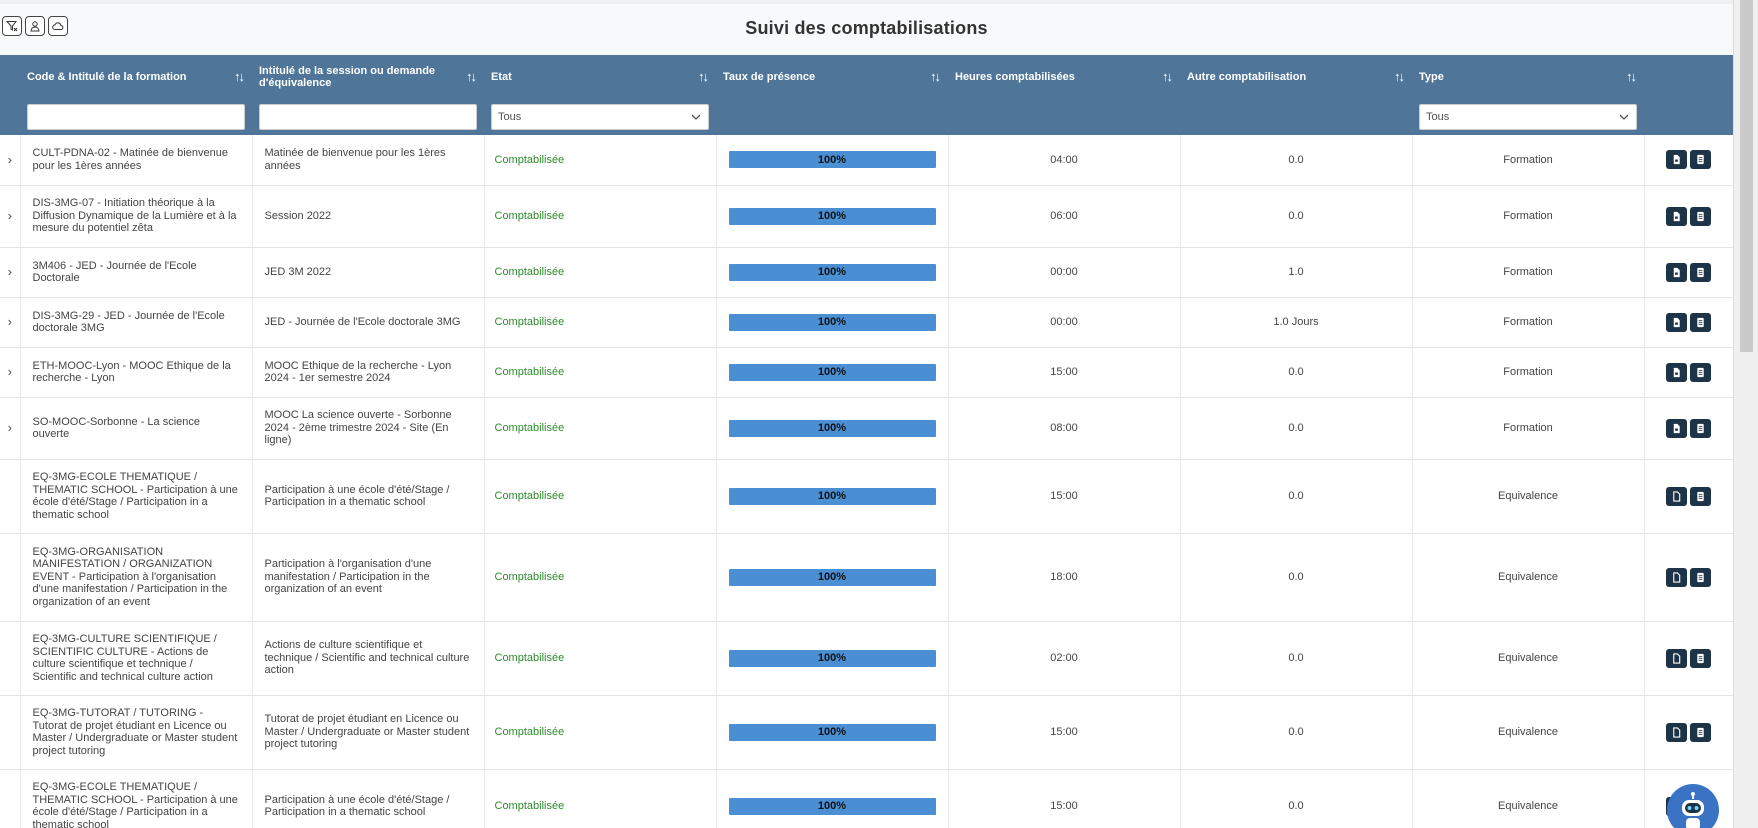  I want to click on column-header-taux: Taux de présence ↑↓, so click(832, 76).